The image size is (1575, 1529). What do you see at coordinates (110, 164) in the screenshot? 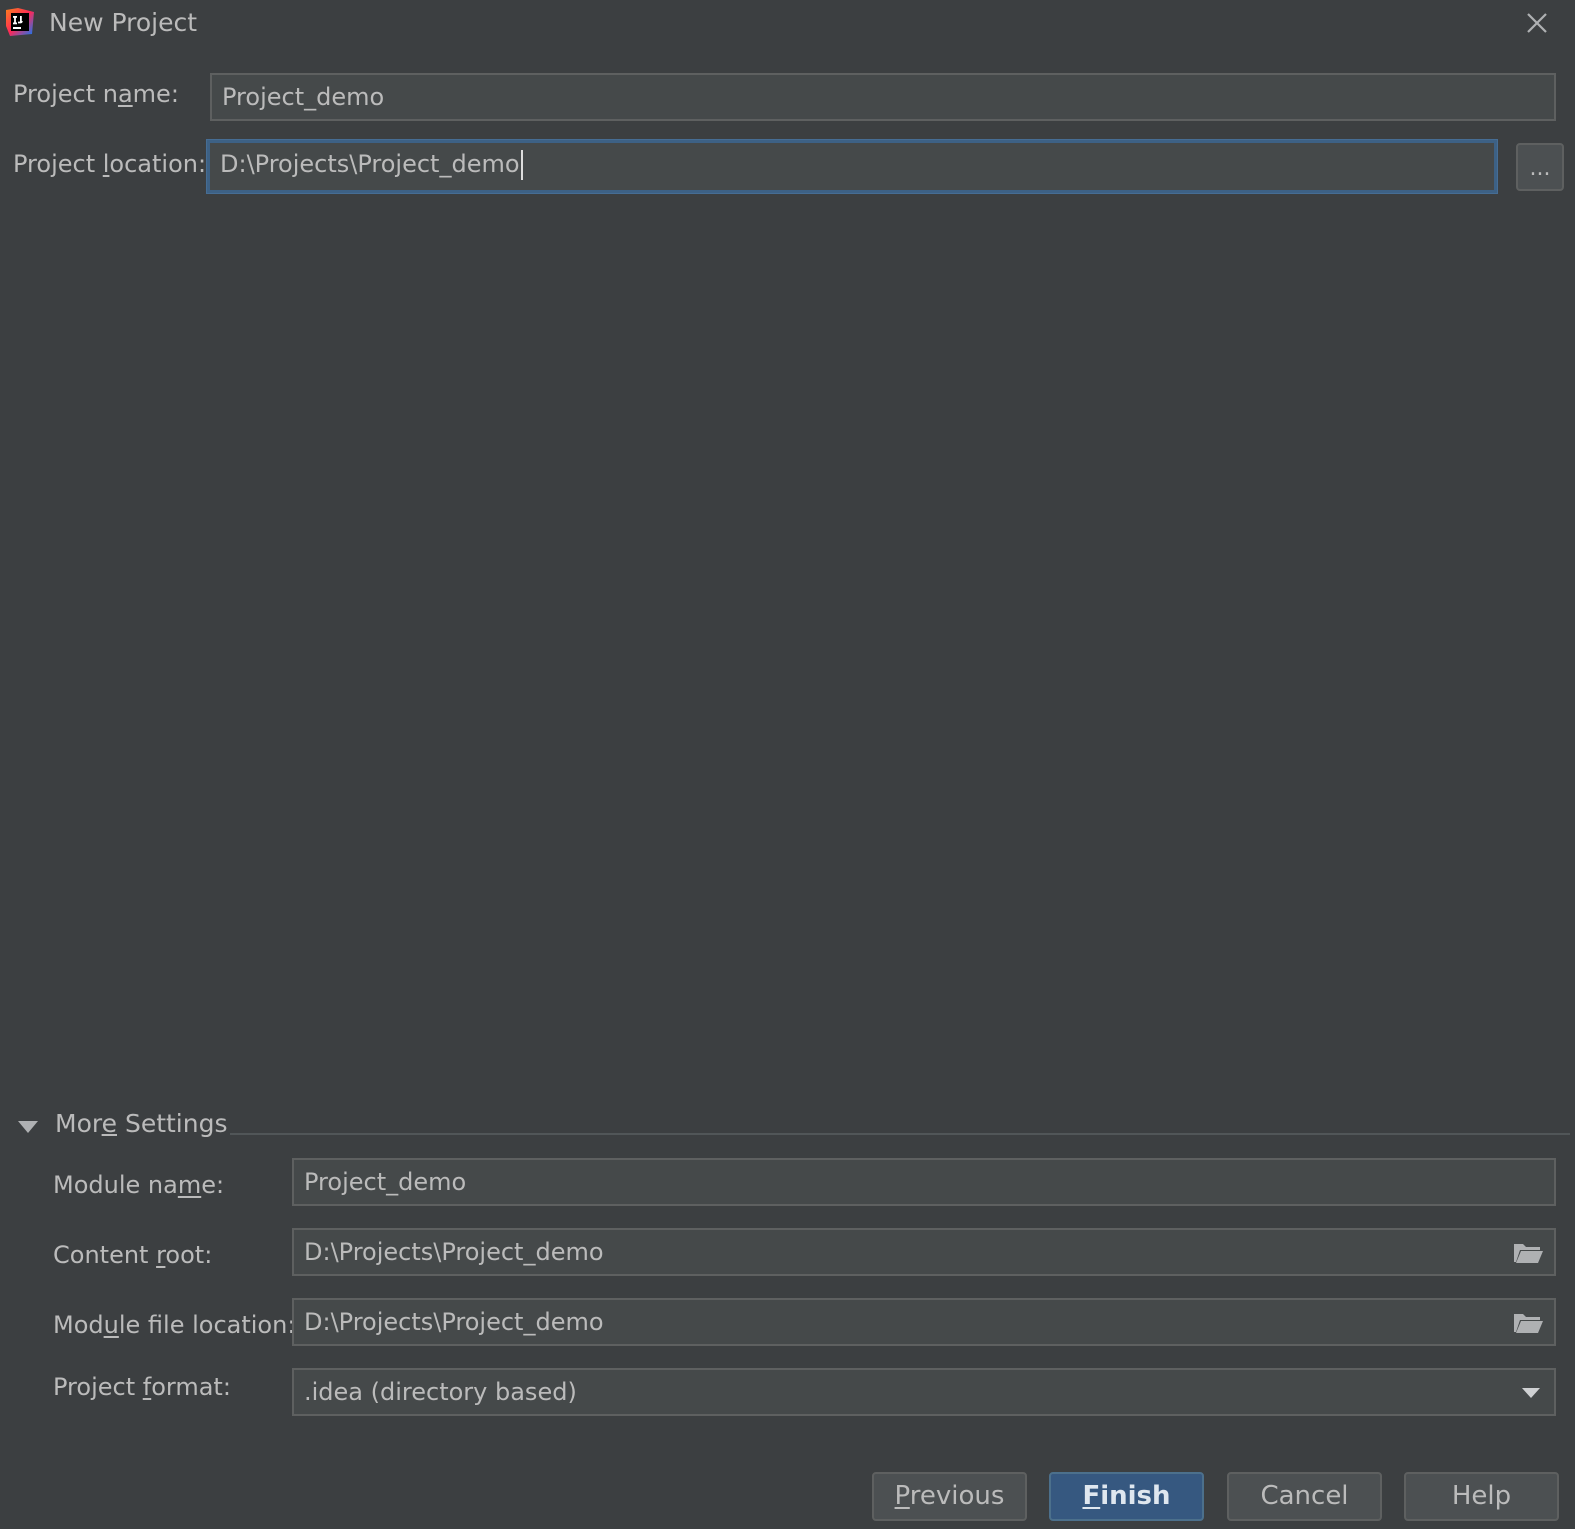
I see `project-location-label: Project location:` at bounding box center [110, 164].